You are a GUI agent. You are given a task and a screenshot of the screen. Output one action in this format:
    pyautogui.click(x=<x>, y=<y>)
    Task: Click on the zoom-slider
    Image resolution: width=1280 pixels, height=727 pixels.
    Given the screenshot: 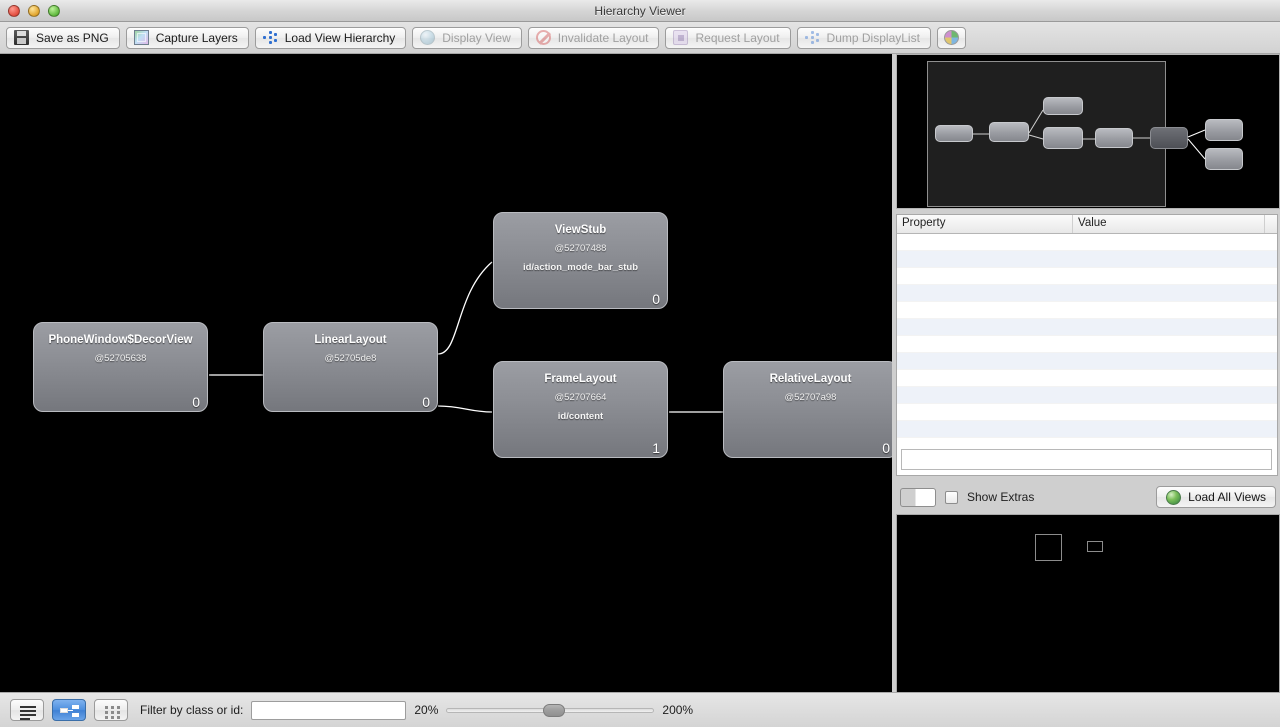 What is the action you would take?
    pyautogui.click(x=550, y=710)
    